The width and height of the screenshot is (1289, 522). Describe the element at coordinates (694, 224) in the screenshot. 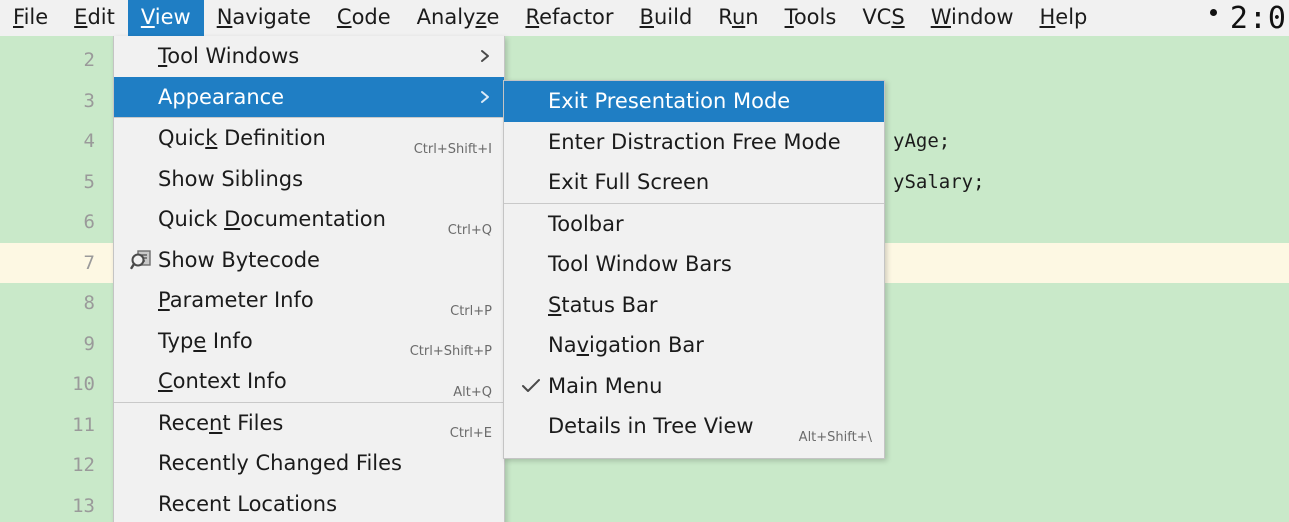

I see `appearance-menu-item-toolbar: Toolbar` at that location.